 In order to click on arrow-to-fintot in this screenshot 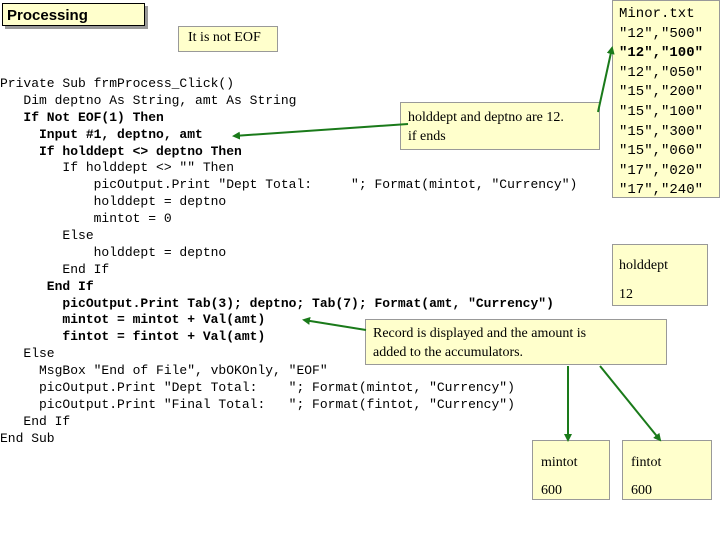, I will do `click(630, 403)`.